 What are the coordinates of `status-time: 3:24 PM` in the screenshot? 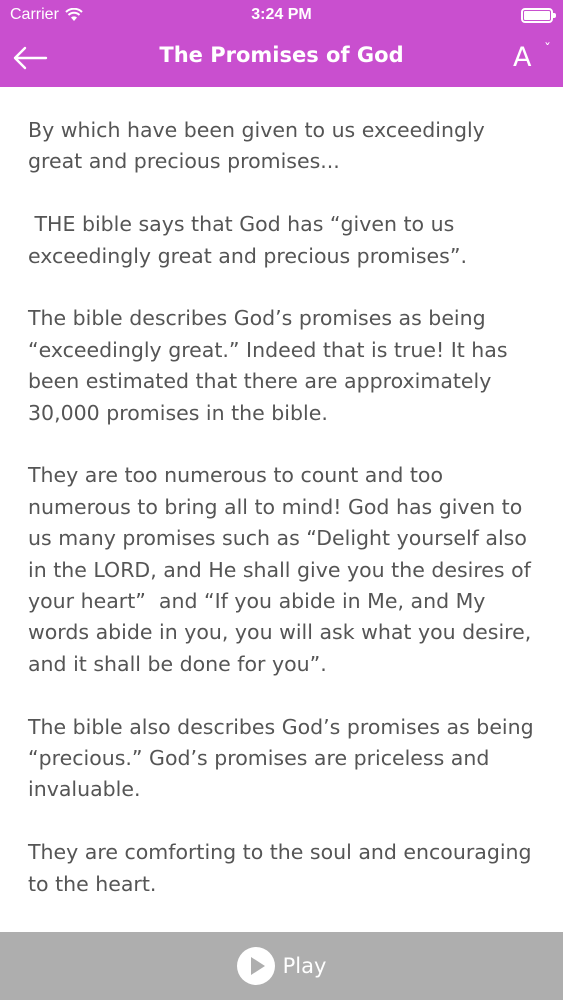 It's located at (281, 14).